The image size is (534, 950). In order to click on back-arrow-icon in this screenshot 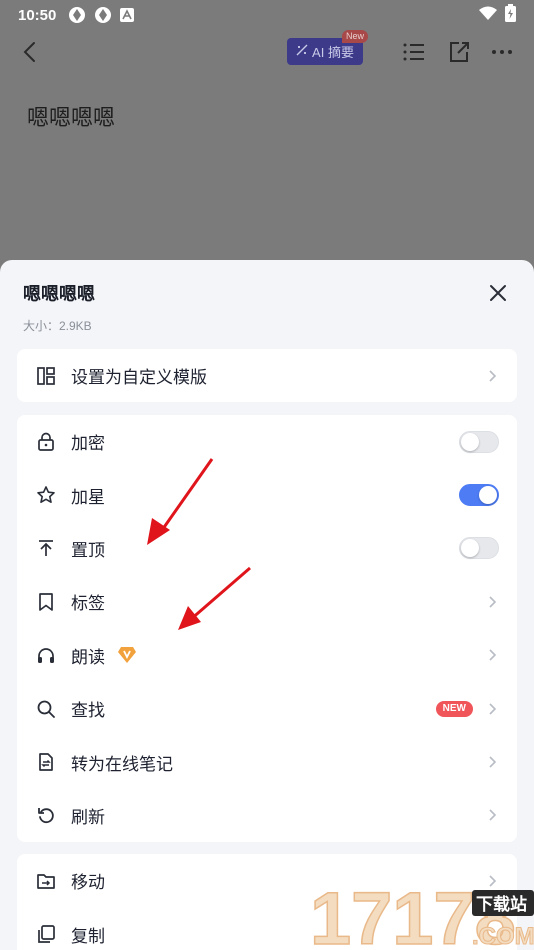, I will do `click(31, 52)`.